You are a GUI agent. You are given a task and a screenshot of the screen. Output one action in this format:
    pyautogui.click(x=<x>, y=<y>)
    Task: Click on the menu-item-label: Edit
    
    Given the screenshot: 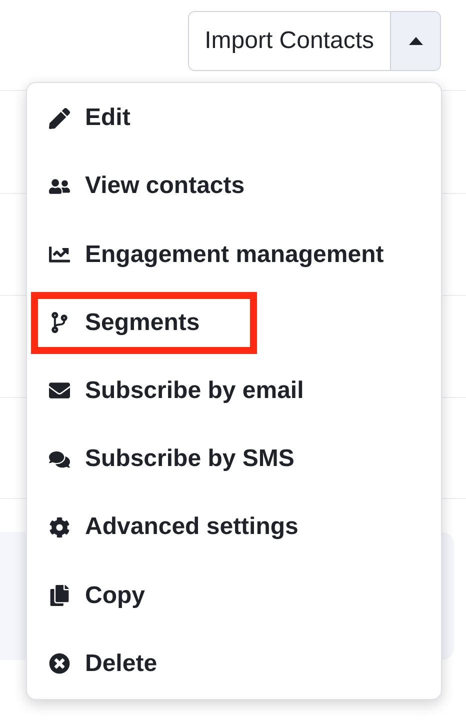 What is the action you would take?
    pyautogui.click(x=107, y=118)
    